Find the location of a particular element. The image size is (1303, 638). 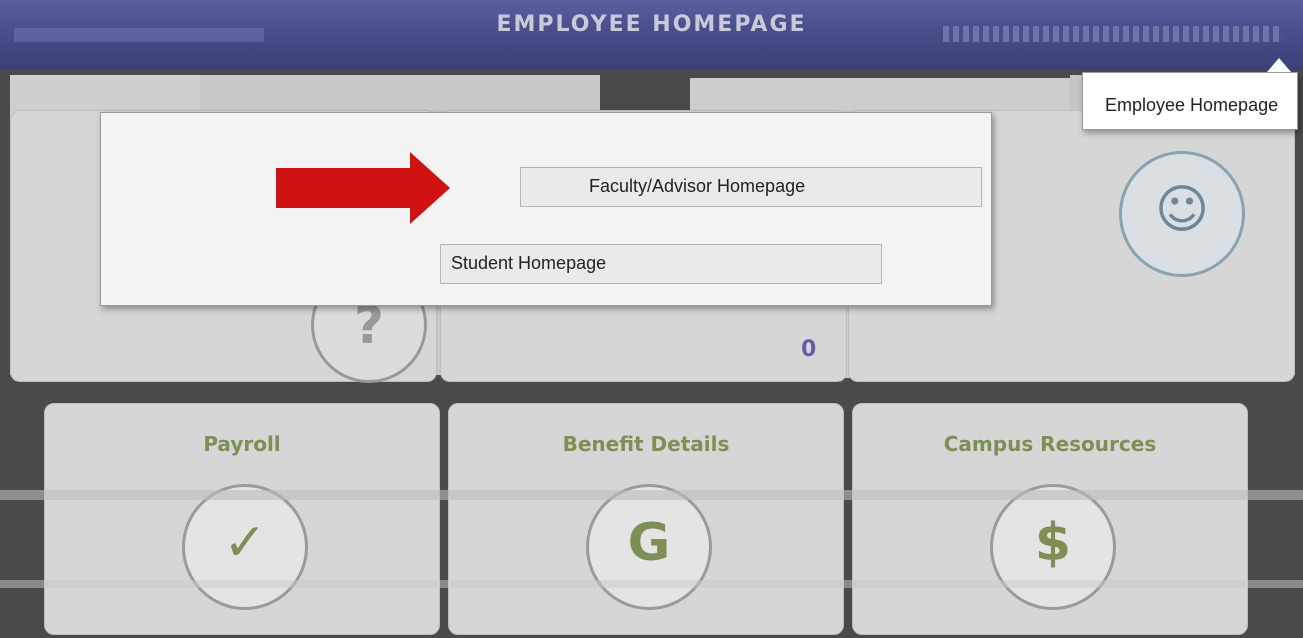

homepage-selector-label: Employee Homepage is located at coordinates (1192, 105).